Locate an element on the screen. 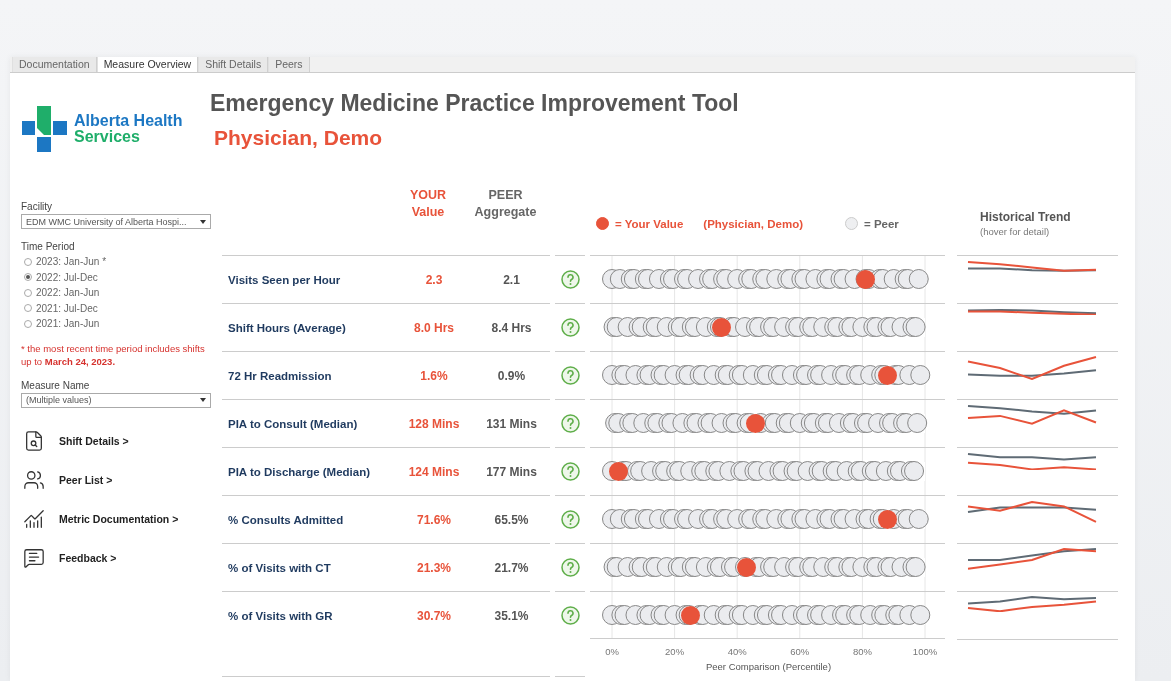  chart-icon is located at coordinates (34, 519).